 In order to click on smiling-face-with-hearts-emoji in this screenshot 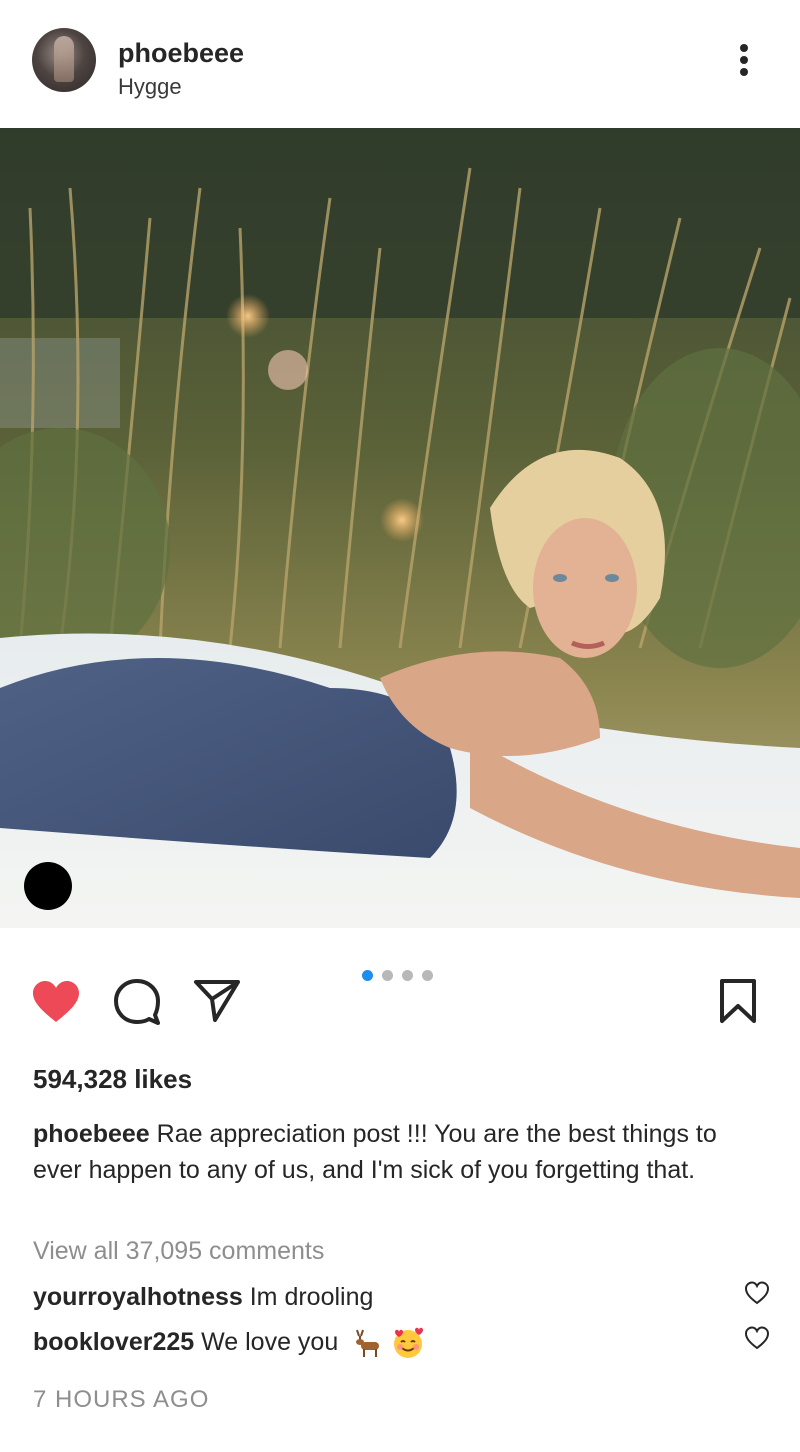, I will do `click(409, 1343)`.